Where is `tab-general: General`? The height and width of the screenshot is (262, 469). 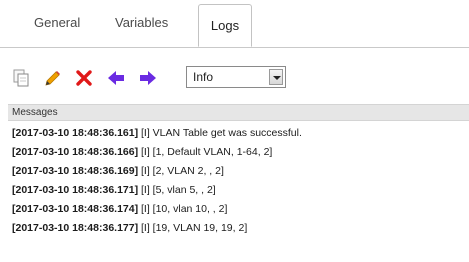
tab-general: General is located at coordinates (57, 23).